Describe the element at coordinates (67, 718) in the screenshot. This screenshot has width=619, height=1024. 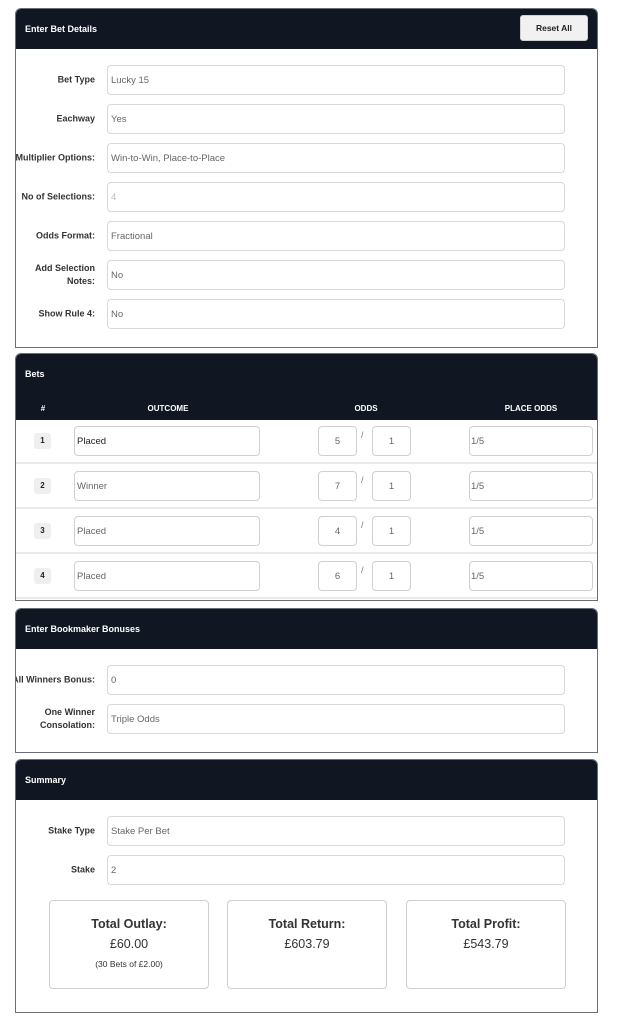
I see `one-winner-consolation-label: One Winner Consolation:` at that location.